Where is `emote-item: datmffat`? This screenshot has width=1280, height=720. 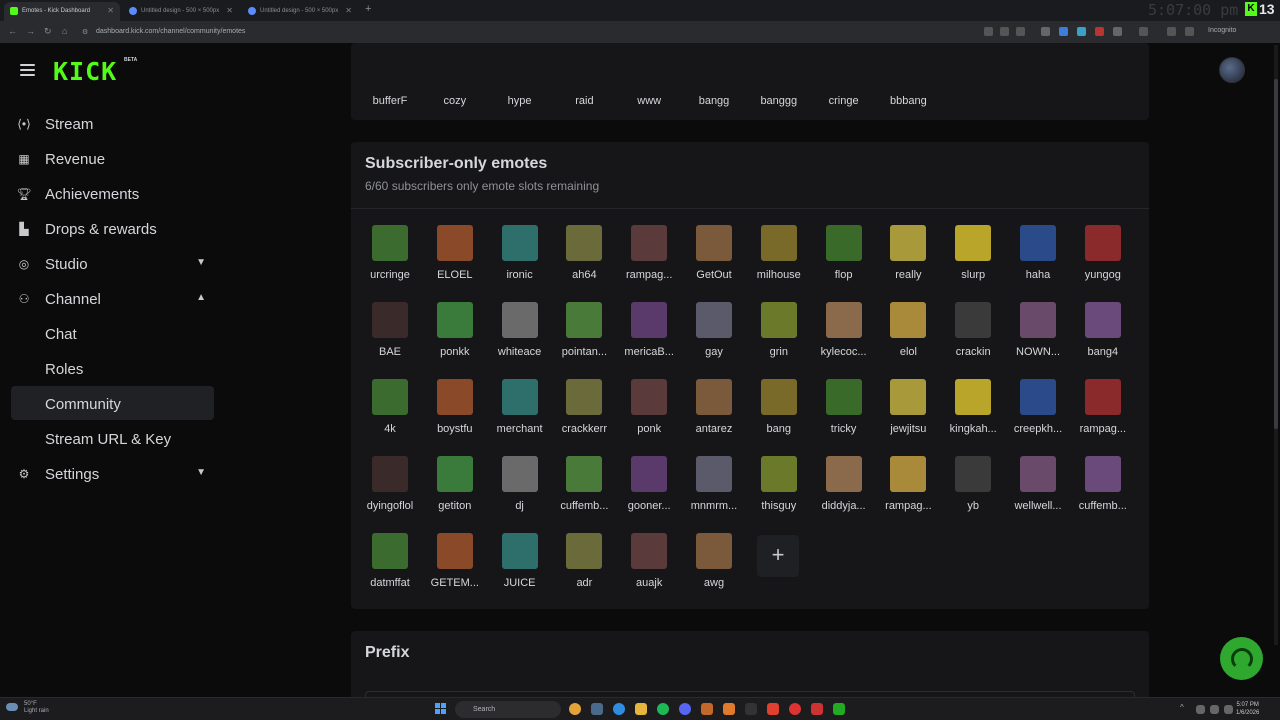 emote-item: datmffat is located at coordinates (390, 561).